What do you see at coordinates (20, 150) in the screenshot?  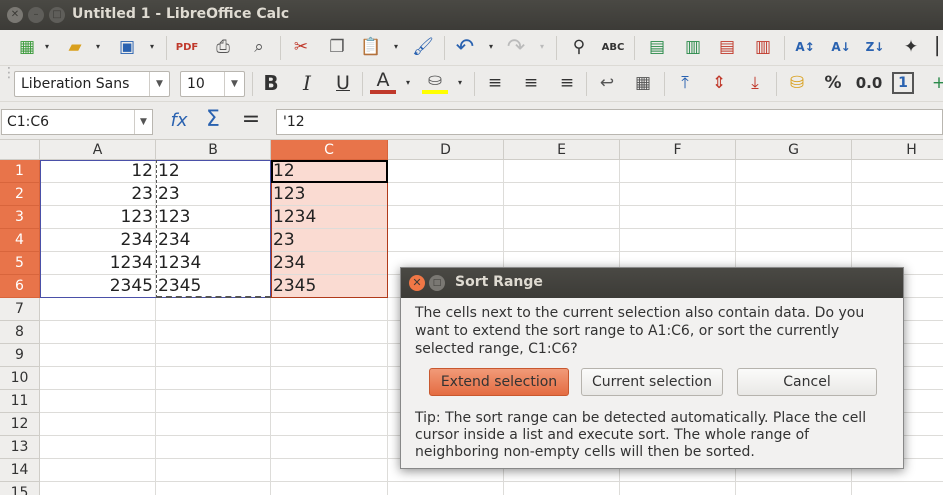 I see `select-all-corner` at bounding box center [20, 150].